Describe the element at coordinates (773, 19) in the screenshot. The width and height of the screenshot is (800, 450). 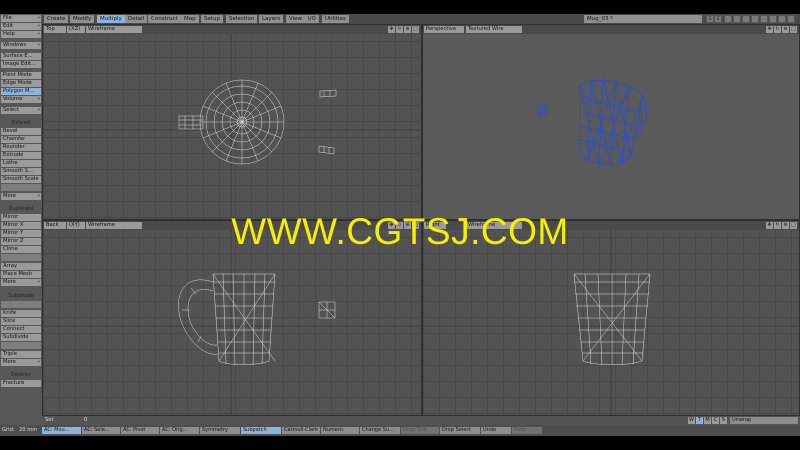
I see `layer-8-icon` at that location.